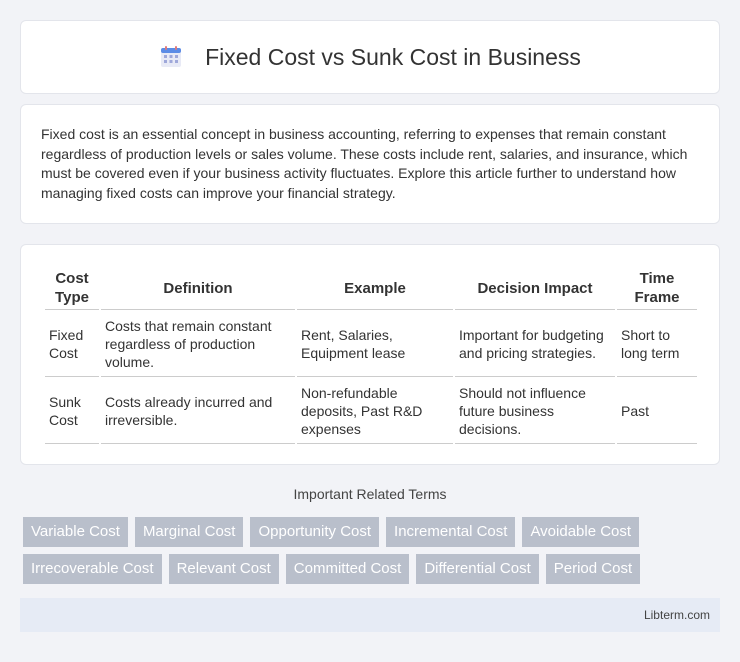  Describe the element at coordinates (477, 569) in the screenshot. I see `tag-differential-cost: Differential Cost` at that location.